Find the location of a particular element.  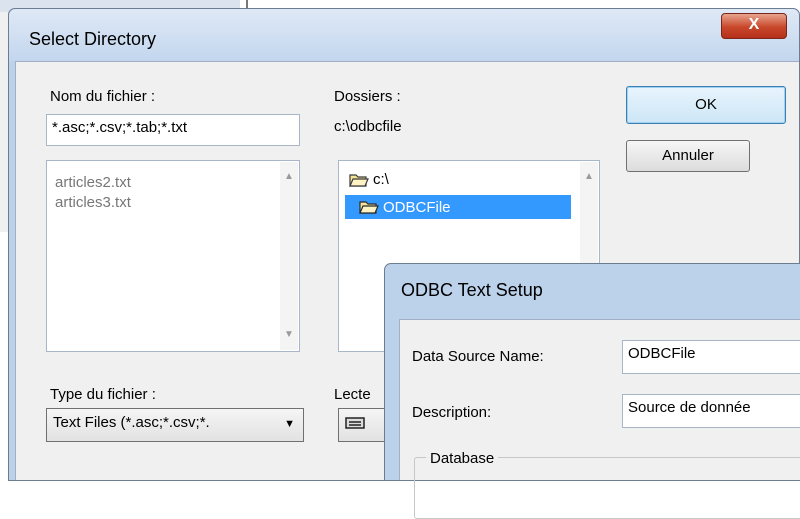

dialog-titlebar: Select Directory X is located at coordinates (404, 35).